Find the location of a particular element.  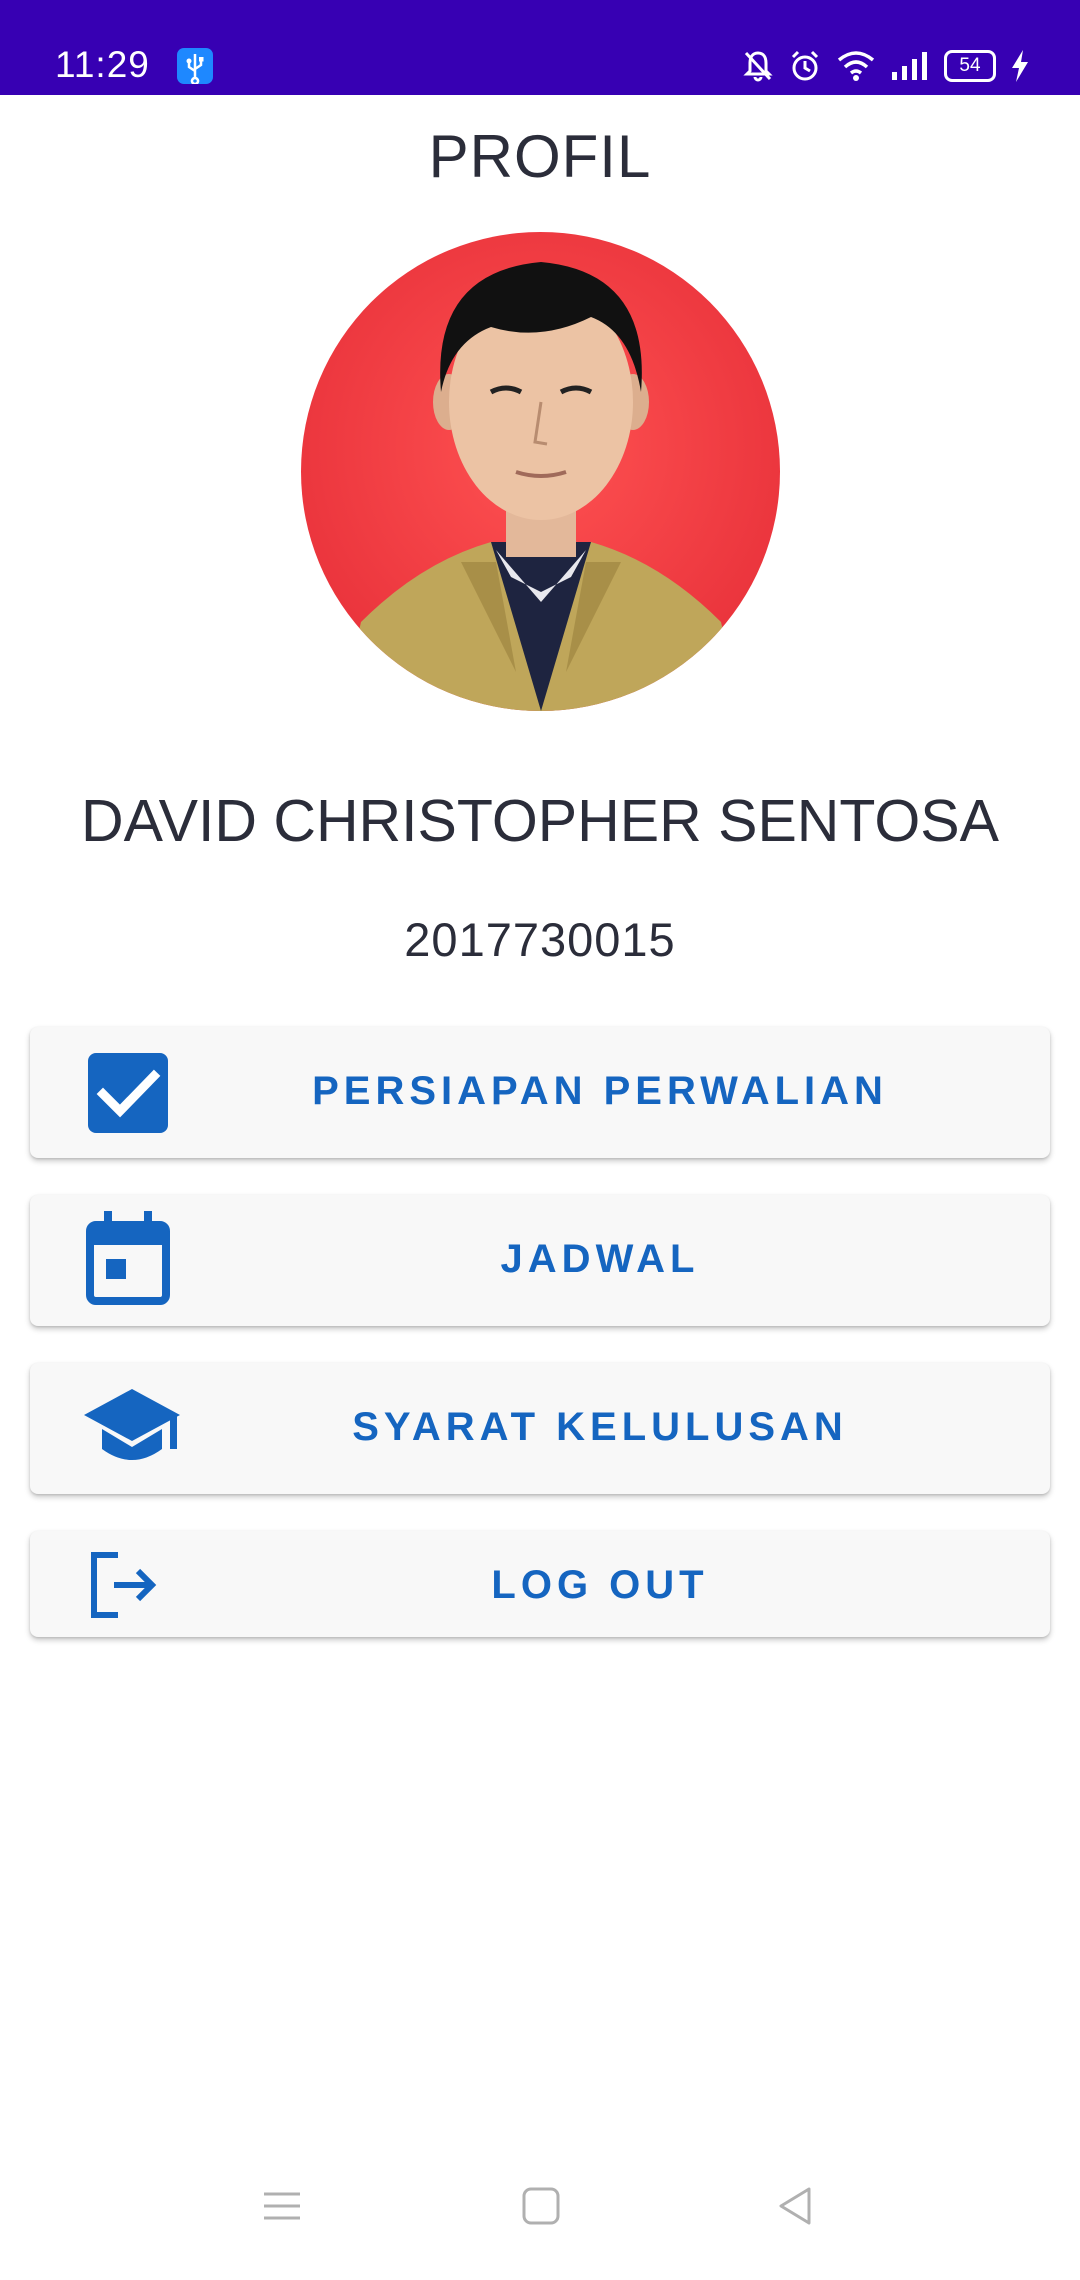

navigation-bar is located at coordinates (540, 2210).